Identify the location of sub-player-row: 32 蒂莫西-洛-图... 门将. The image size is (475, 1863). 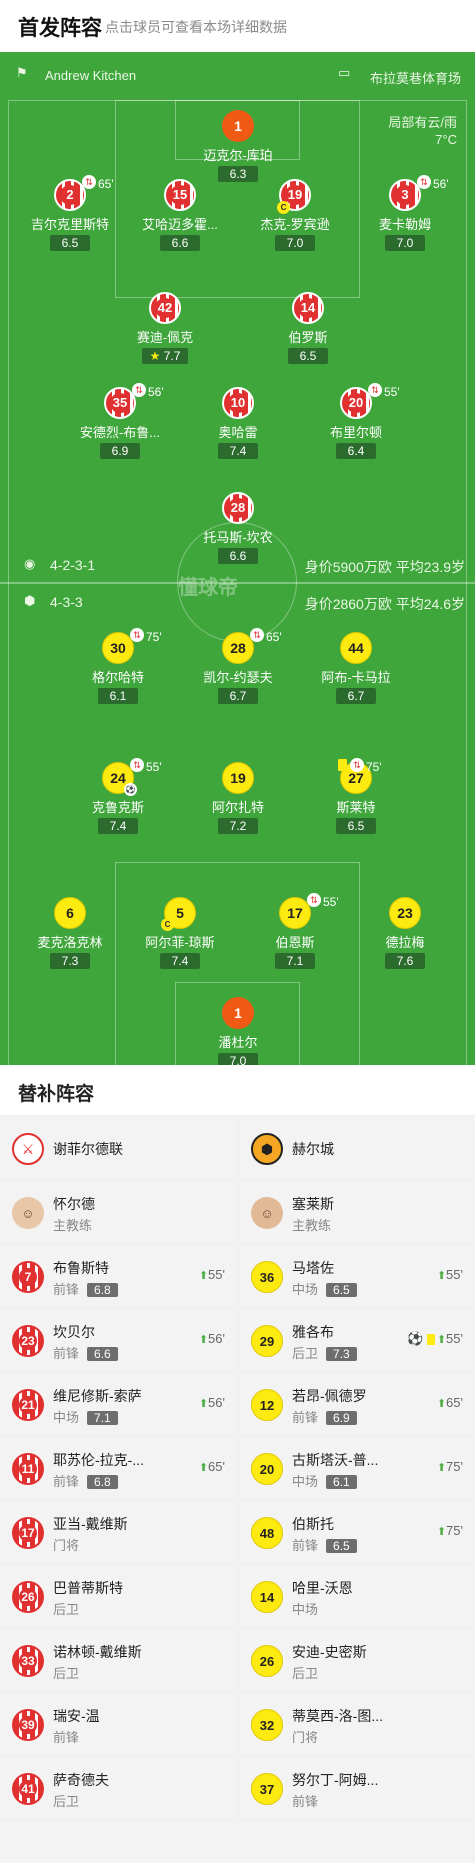
(357, 1725).